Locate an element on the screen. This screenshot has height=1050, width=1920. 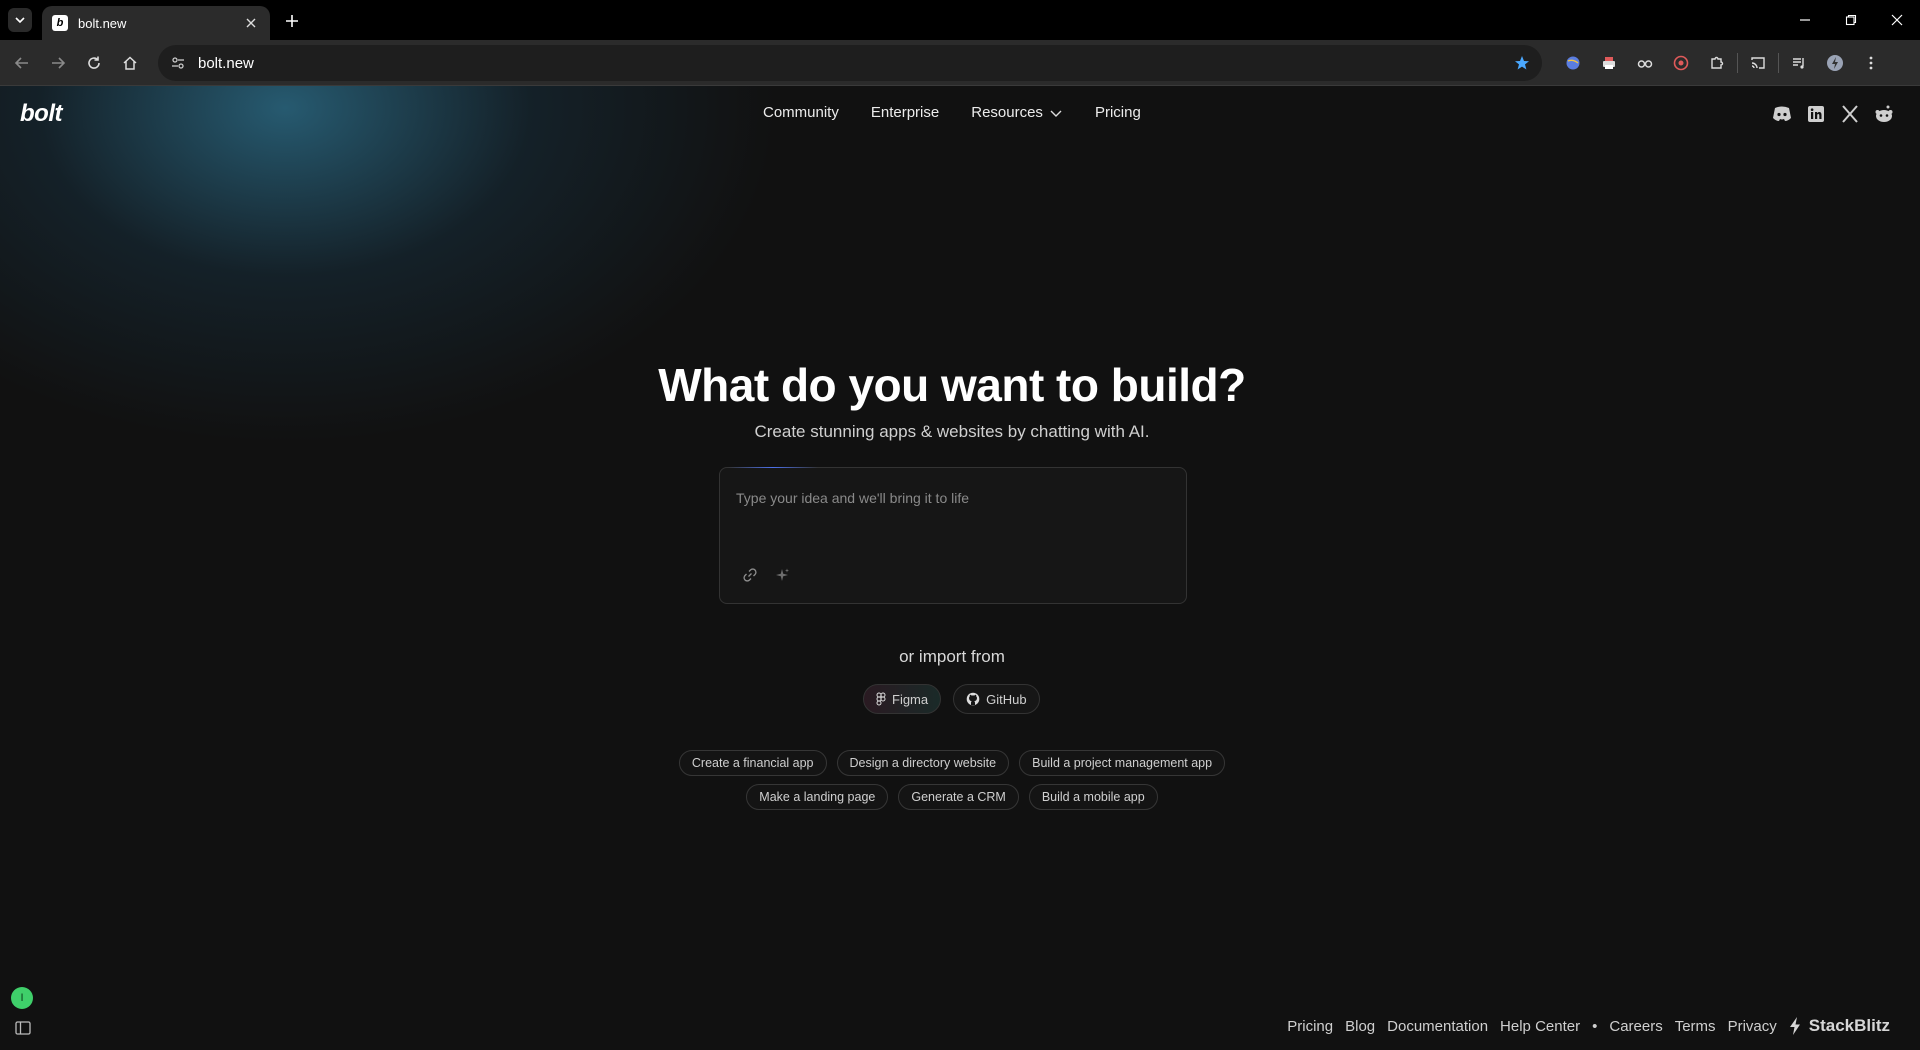
discord-icon is located at coordinates (1782, 113).